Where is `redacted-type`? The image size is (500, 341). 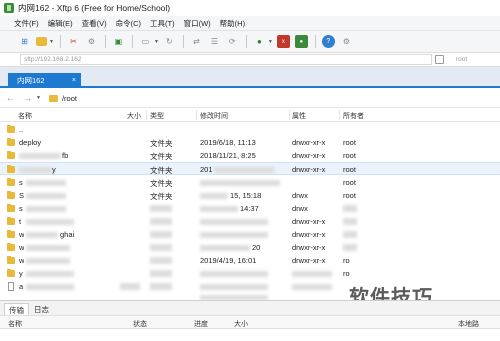 redacted-type is located at coordinates (161, 286).